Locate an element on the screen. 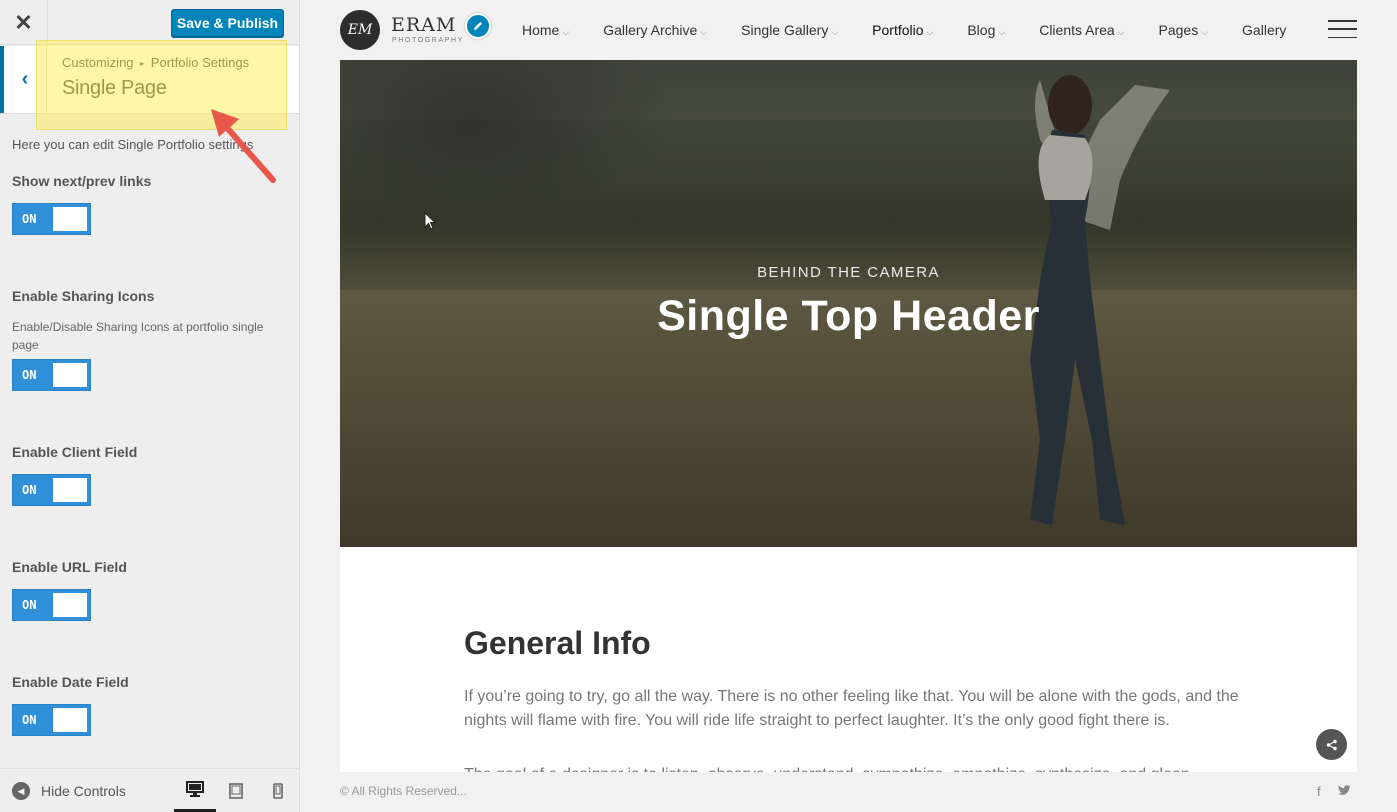 This screenshot has width=1397, height=812. logo-tagline: PHOTOGRAPHY is located at coordinates (428, 40).